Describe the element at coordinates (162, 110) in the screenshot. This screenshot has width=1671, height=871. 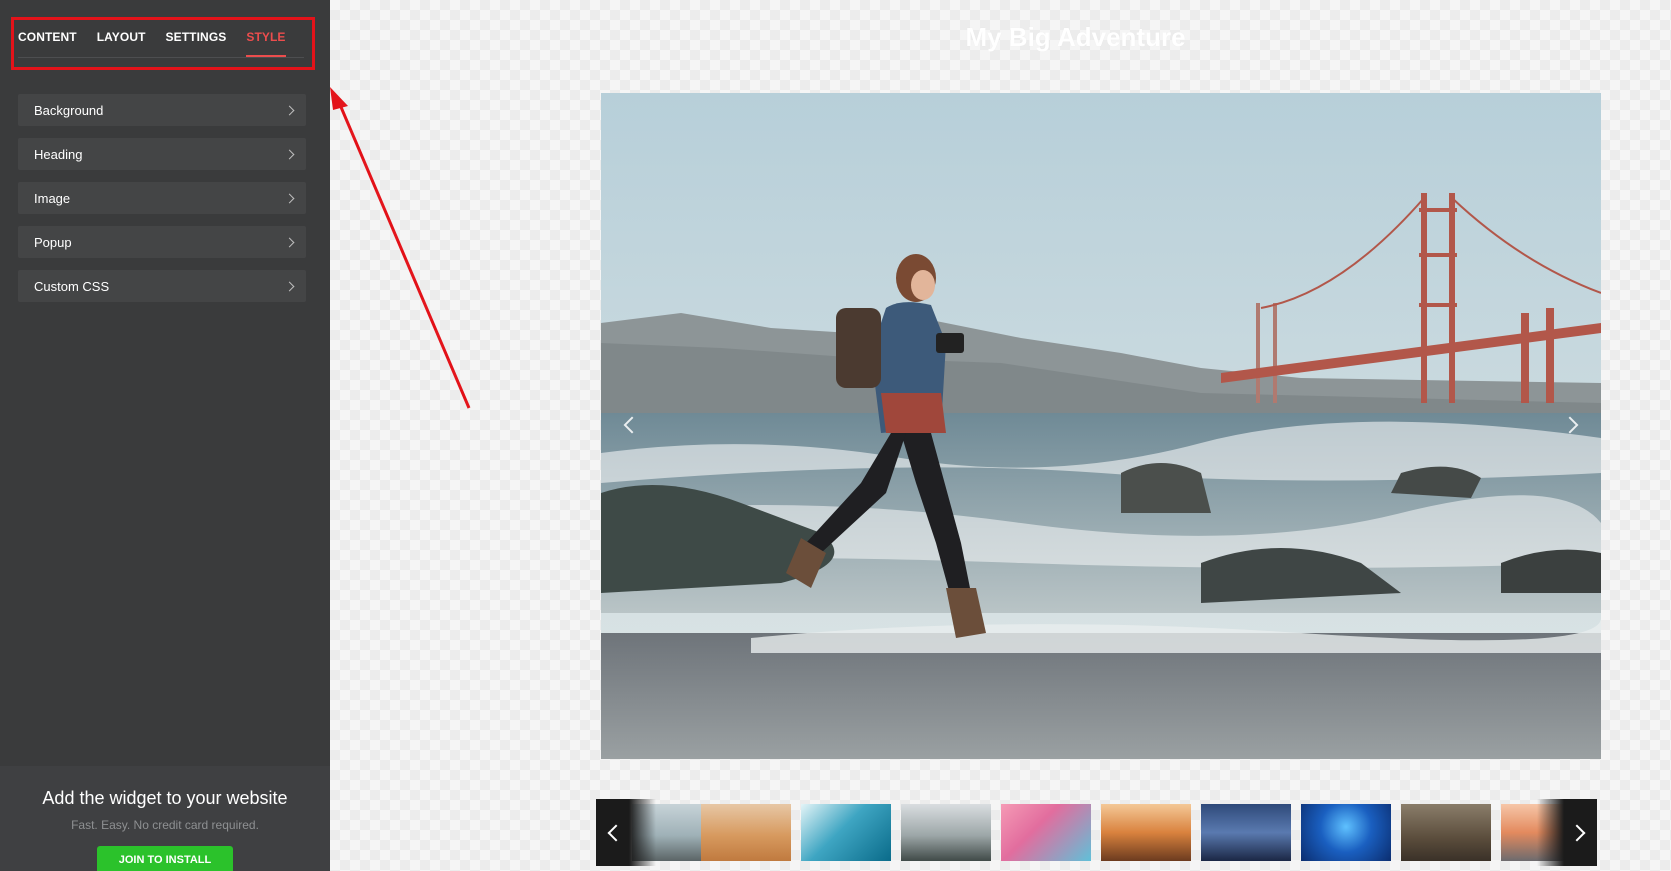
I see `section-background: Background` at that location.